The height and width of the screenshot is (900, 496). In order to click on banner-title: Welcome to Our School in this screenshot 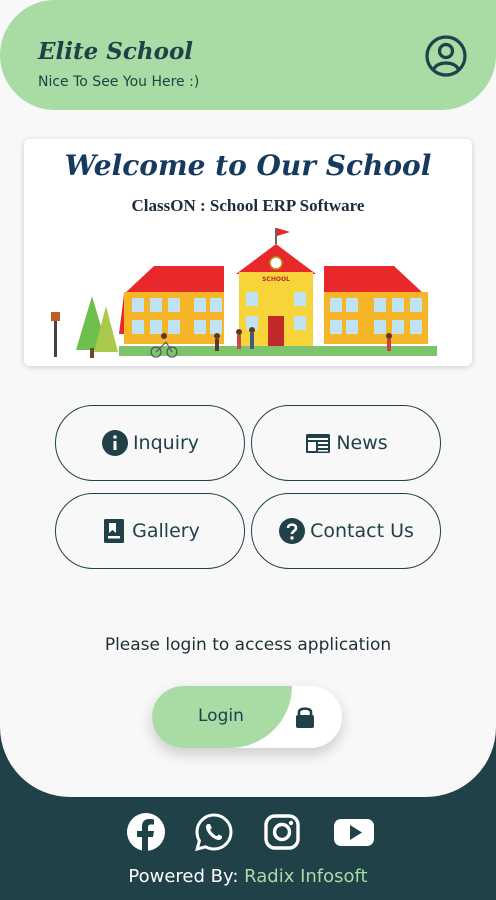, I will do `click(248, 165)`.